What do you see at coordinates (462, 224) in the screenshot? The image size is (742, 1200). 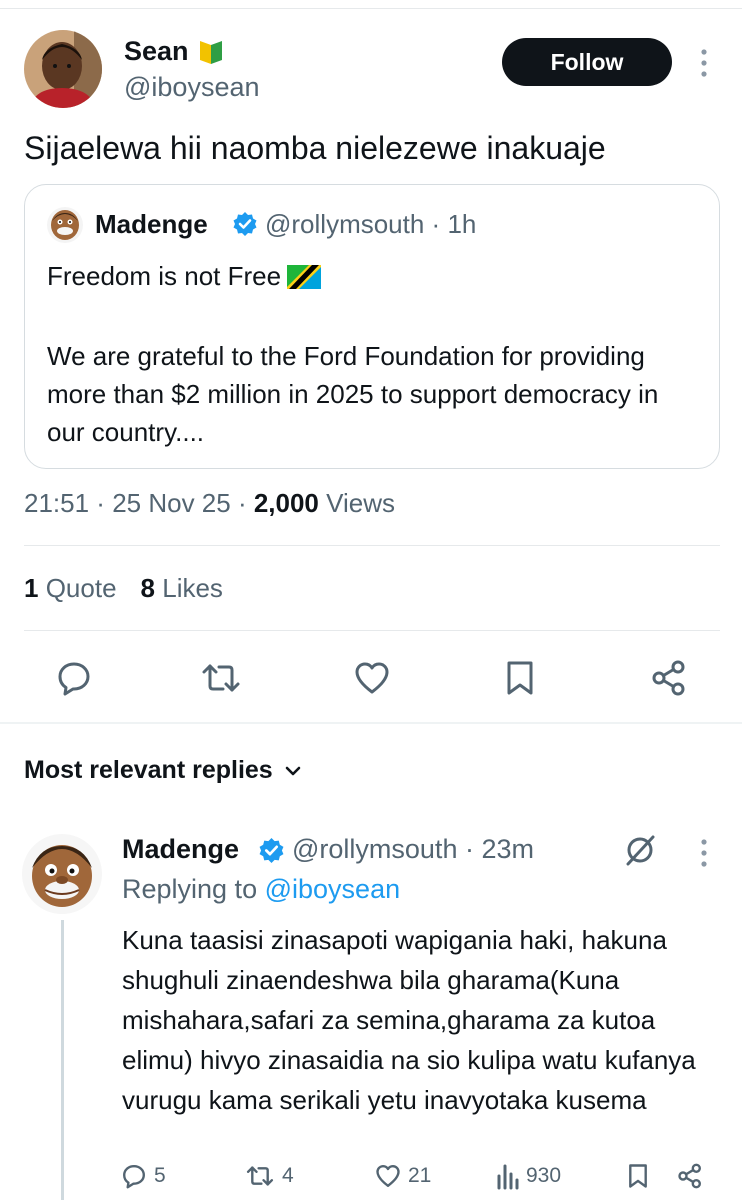 I see `quoted-time: 1h` at bounding box center [462, 224].